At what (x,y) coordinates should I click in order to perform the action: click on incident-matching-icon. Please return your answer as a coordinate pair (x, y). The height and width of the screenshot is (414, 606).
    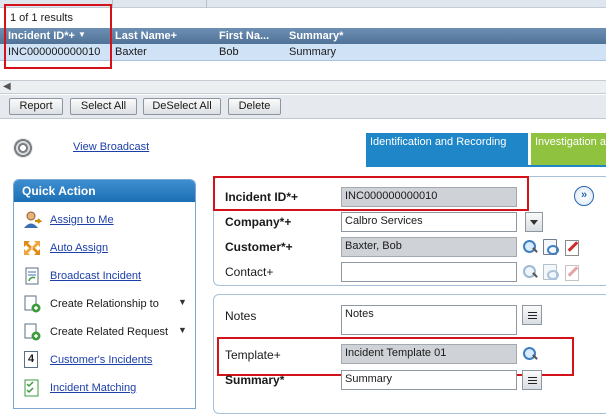
    Looking at the image, I should click on (31, 388).